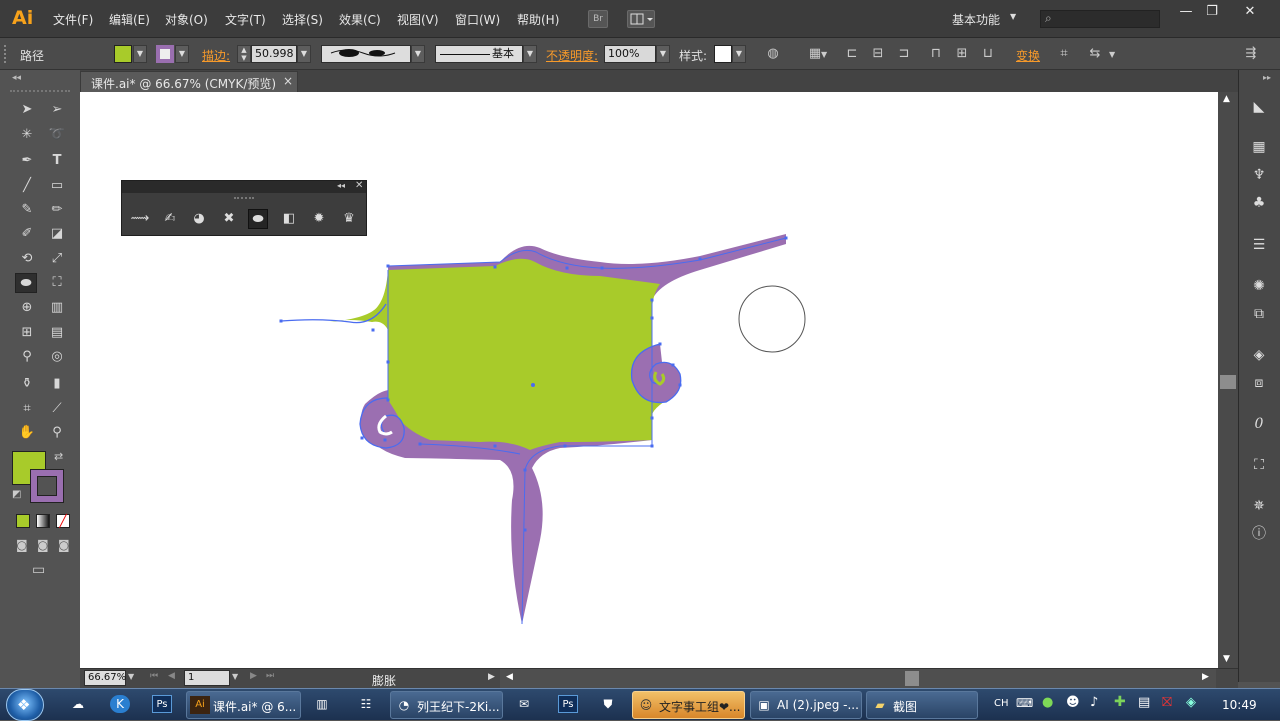 This screenshot has height=721, width=1280. I want to click on security-tray-icon: ⛝, so click(1167, 702).